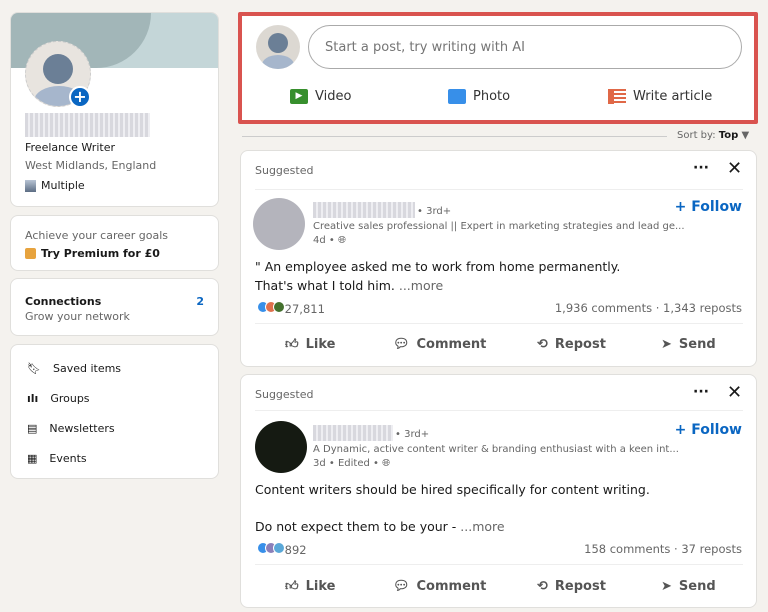 This screenshot has height=612, width=768. Describe the element at coordinates (329, 240) in the screenshot. I see `post-meta: 4d • 🌐︎` at that location.